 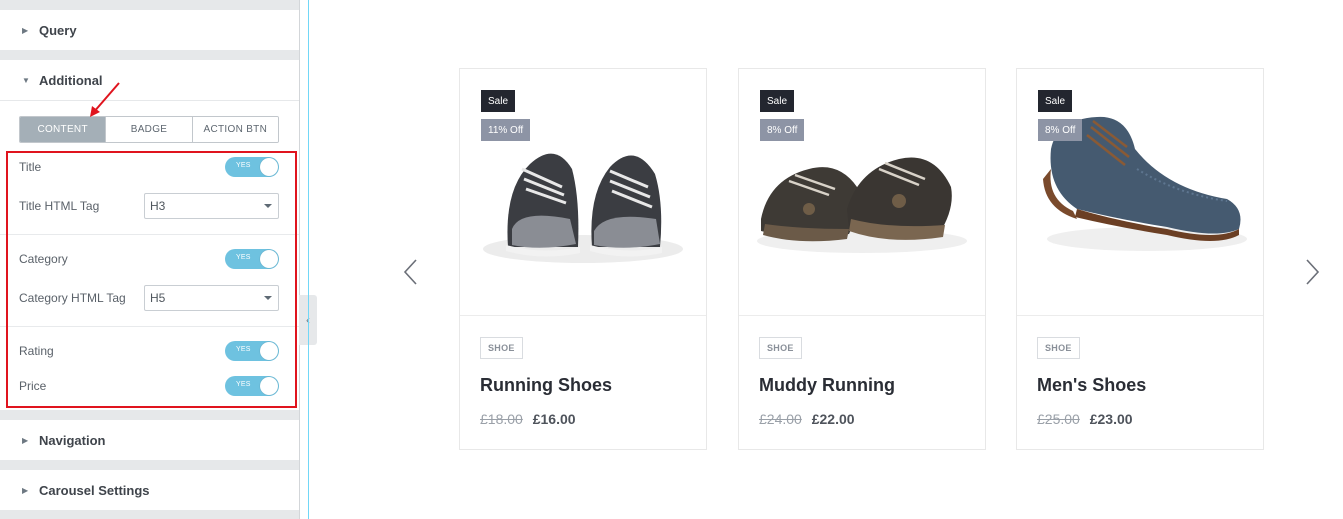 I want to click on tab-badge: BADGE, so click(x=148, y=129).